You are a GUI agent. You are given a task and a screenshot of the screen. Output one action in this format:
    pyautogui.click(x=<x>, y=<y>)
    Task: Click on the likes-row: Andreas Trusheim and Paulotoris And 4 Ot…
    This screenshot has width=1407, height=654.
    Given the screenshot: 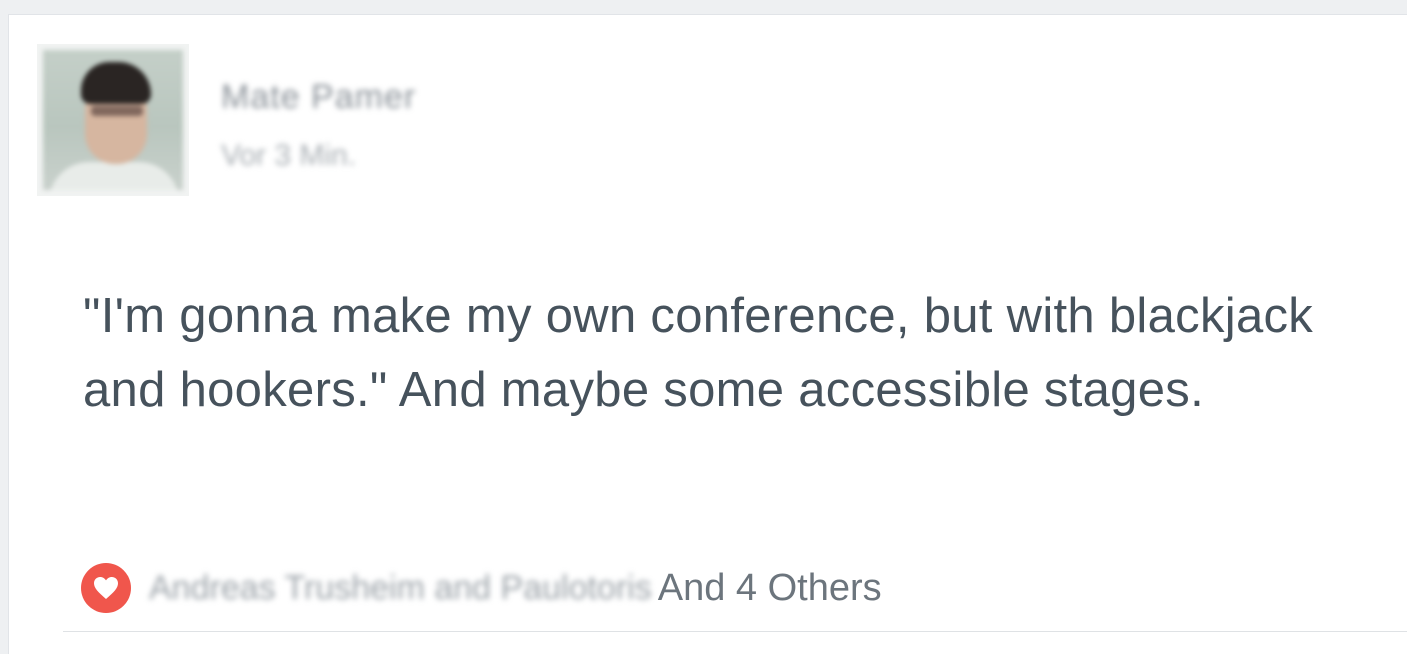 What is the action you would take?
    pyautogui.click(x=481, y=588)
    